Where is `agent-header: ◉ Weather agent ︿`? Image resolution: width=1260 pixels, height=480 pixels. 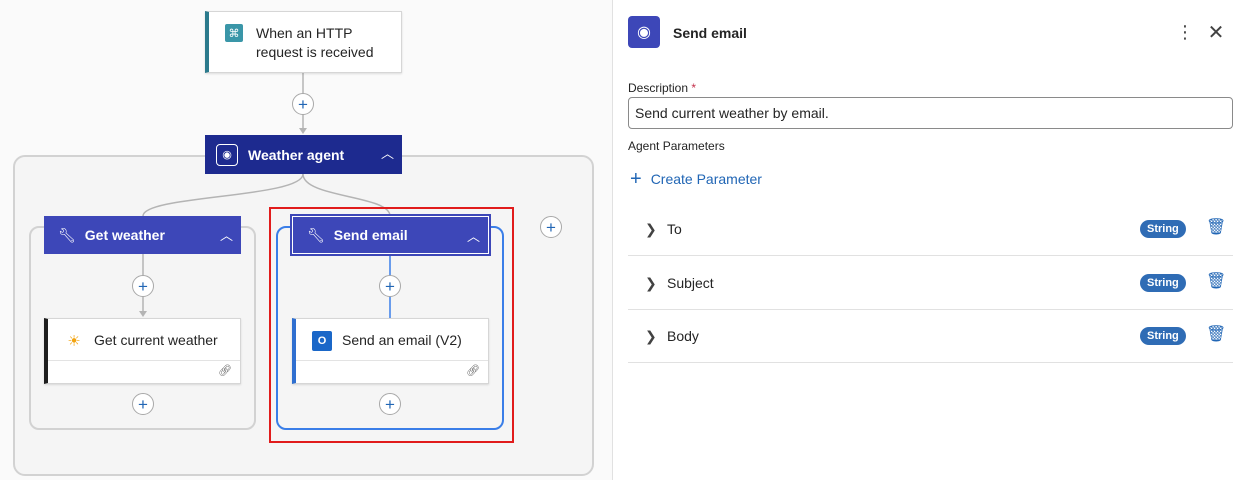
agent-header: ◉ Weather agent ︿ is located at coordinates (303, 154).